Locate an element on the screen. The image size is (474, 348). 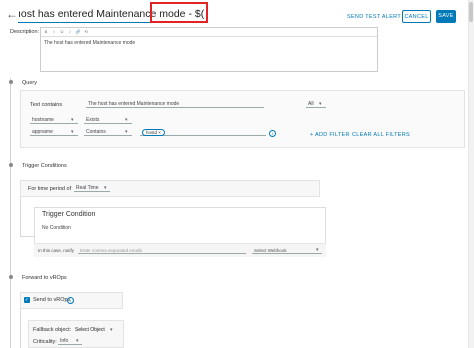
trigger-section-title: Trigger Conditions is located at coordinates (44, 166).